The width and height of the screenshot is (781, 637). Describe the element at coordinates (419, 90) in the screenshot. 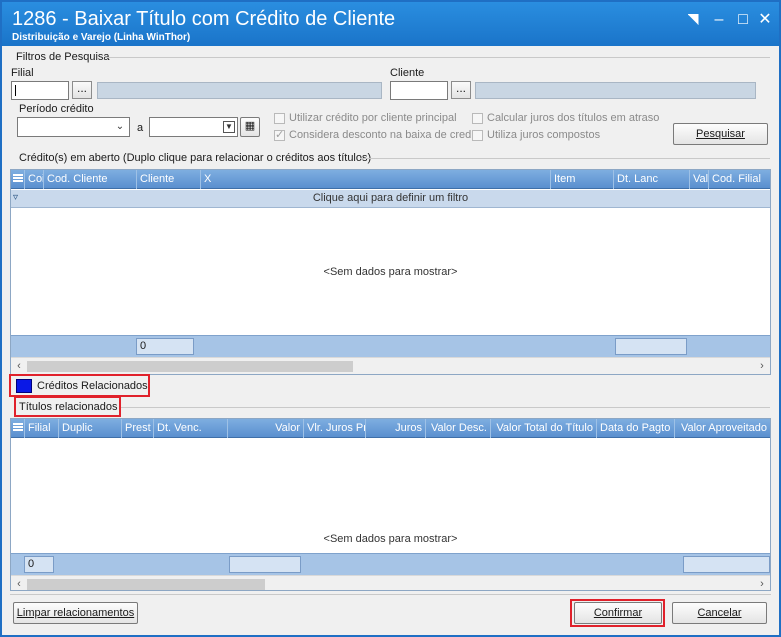

I see `cliente-input` at that location.